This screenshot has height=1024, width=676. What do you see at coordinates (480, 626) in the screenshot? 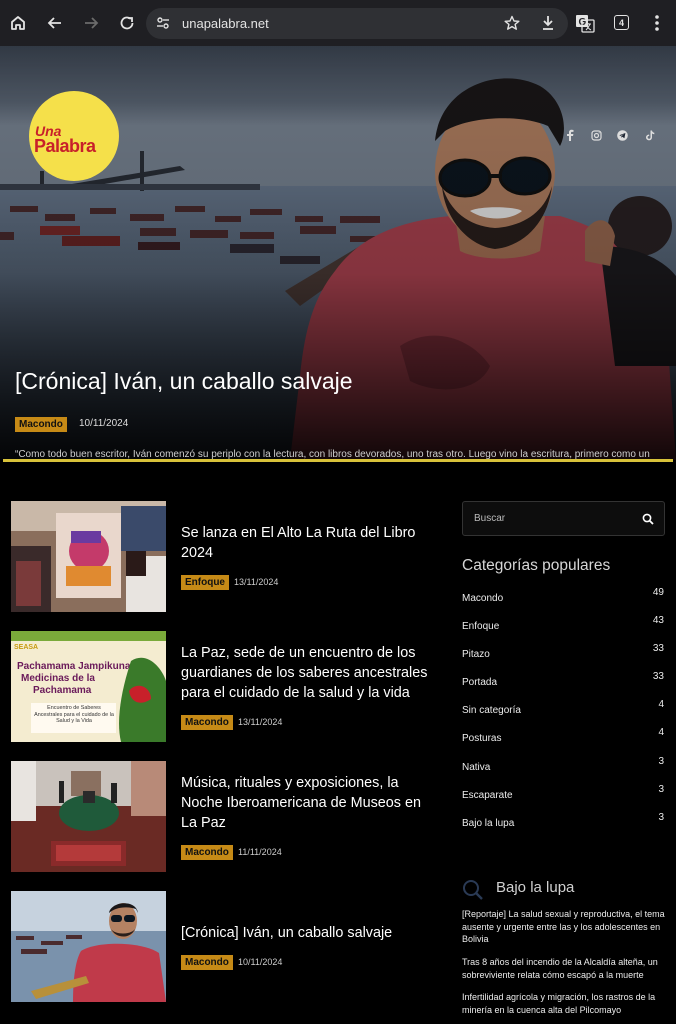
I see `category-name: Enfoque` at bounding box center [480, 626].